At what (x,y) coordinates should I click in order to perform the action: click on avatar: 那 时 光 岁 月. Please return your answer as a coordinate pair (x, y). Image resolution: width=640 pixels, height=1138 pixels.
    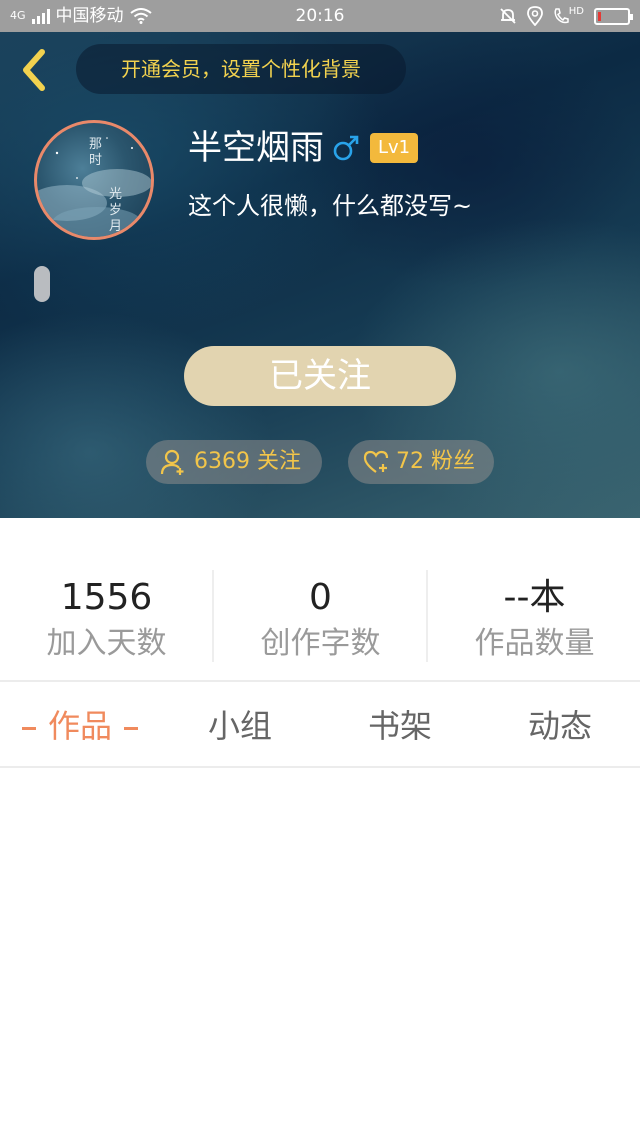
    Looking at the image, I should click on (94, 180).